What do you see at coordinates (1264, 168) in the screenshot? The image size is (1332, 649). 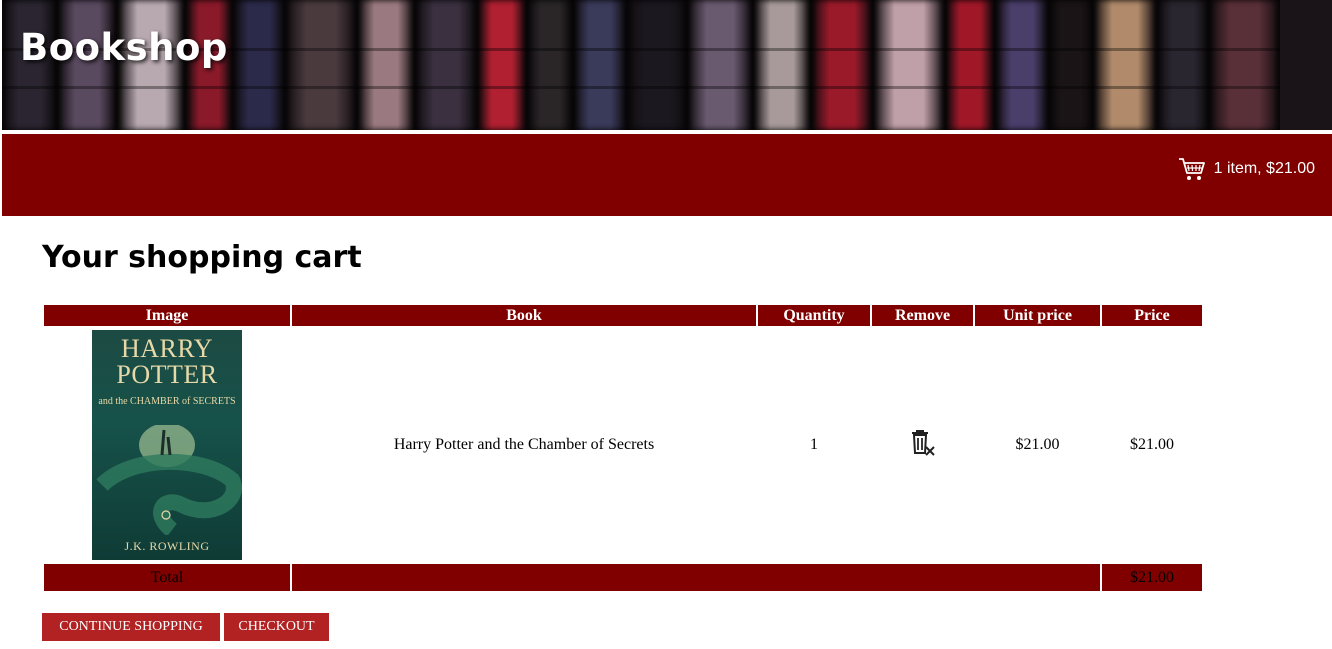 I see `cart-summary-text: 1 item, $21.00` at bounding box center [1264, 168].